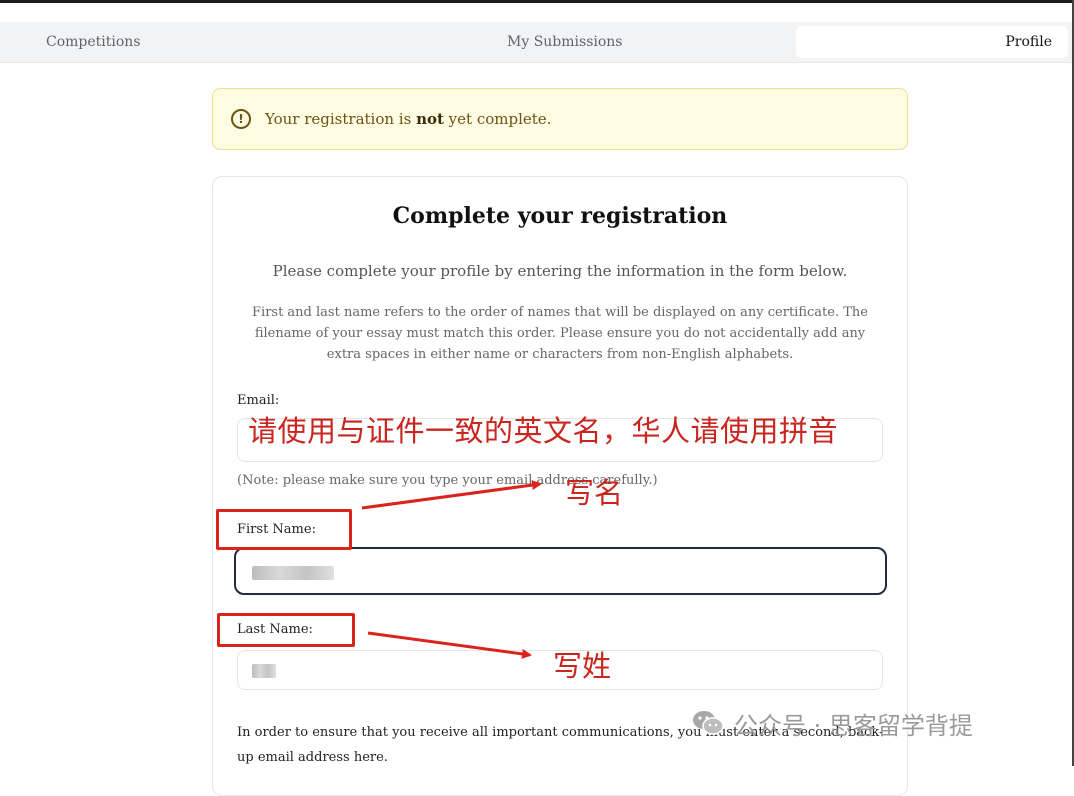 This screenshot has width=1074, height=796. What do you see at coordinates (594, 493) in the screenshot?
I see `annotation-given-name: 写名` at bounding box center [594, 493].